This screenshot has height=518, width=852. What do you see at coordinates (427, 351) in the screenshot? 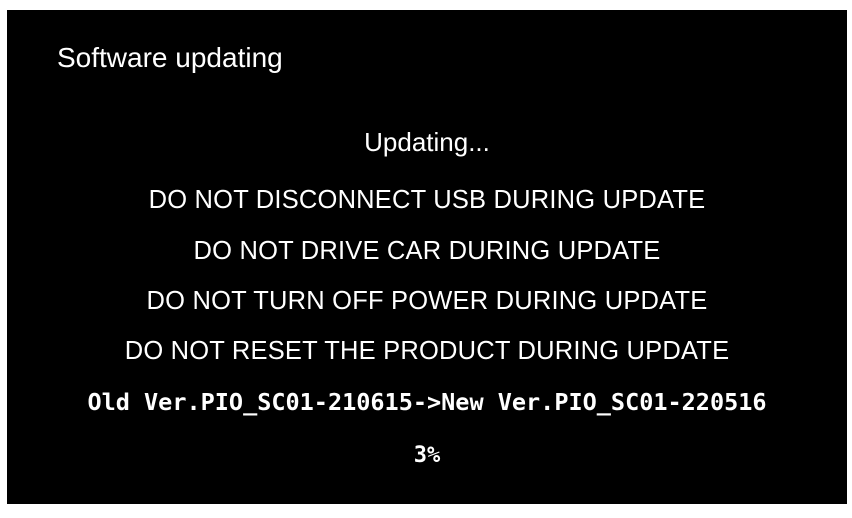
I see `warning-reset: DO NOT RESET THE PRODUCT DURING UPDATE` at bounding box center [427, 351].